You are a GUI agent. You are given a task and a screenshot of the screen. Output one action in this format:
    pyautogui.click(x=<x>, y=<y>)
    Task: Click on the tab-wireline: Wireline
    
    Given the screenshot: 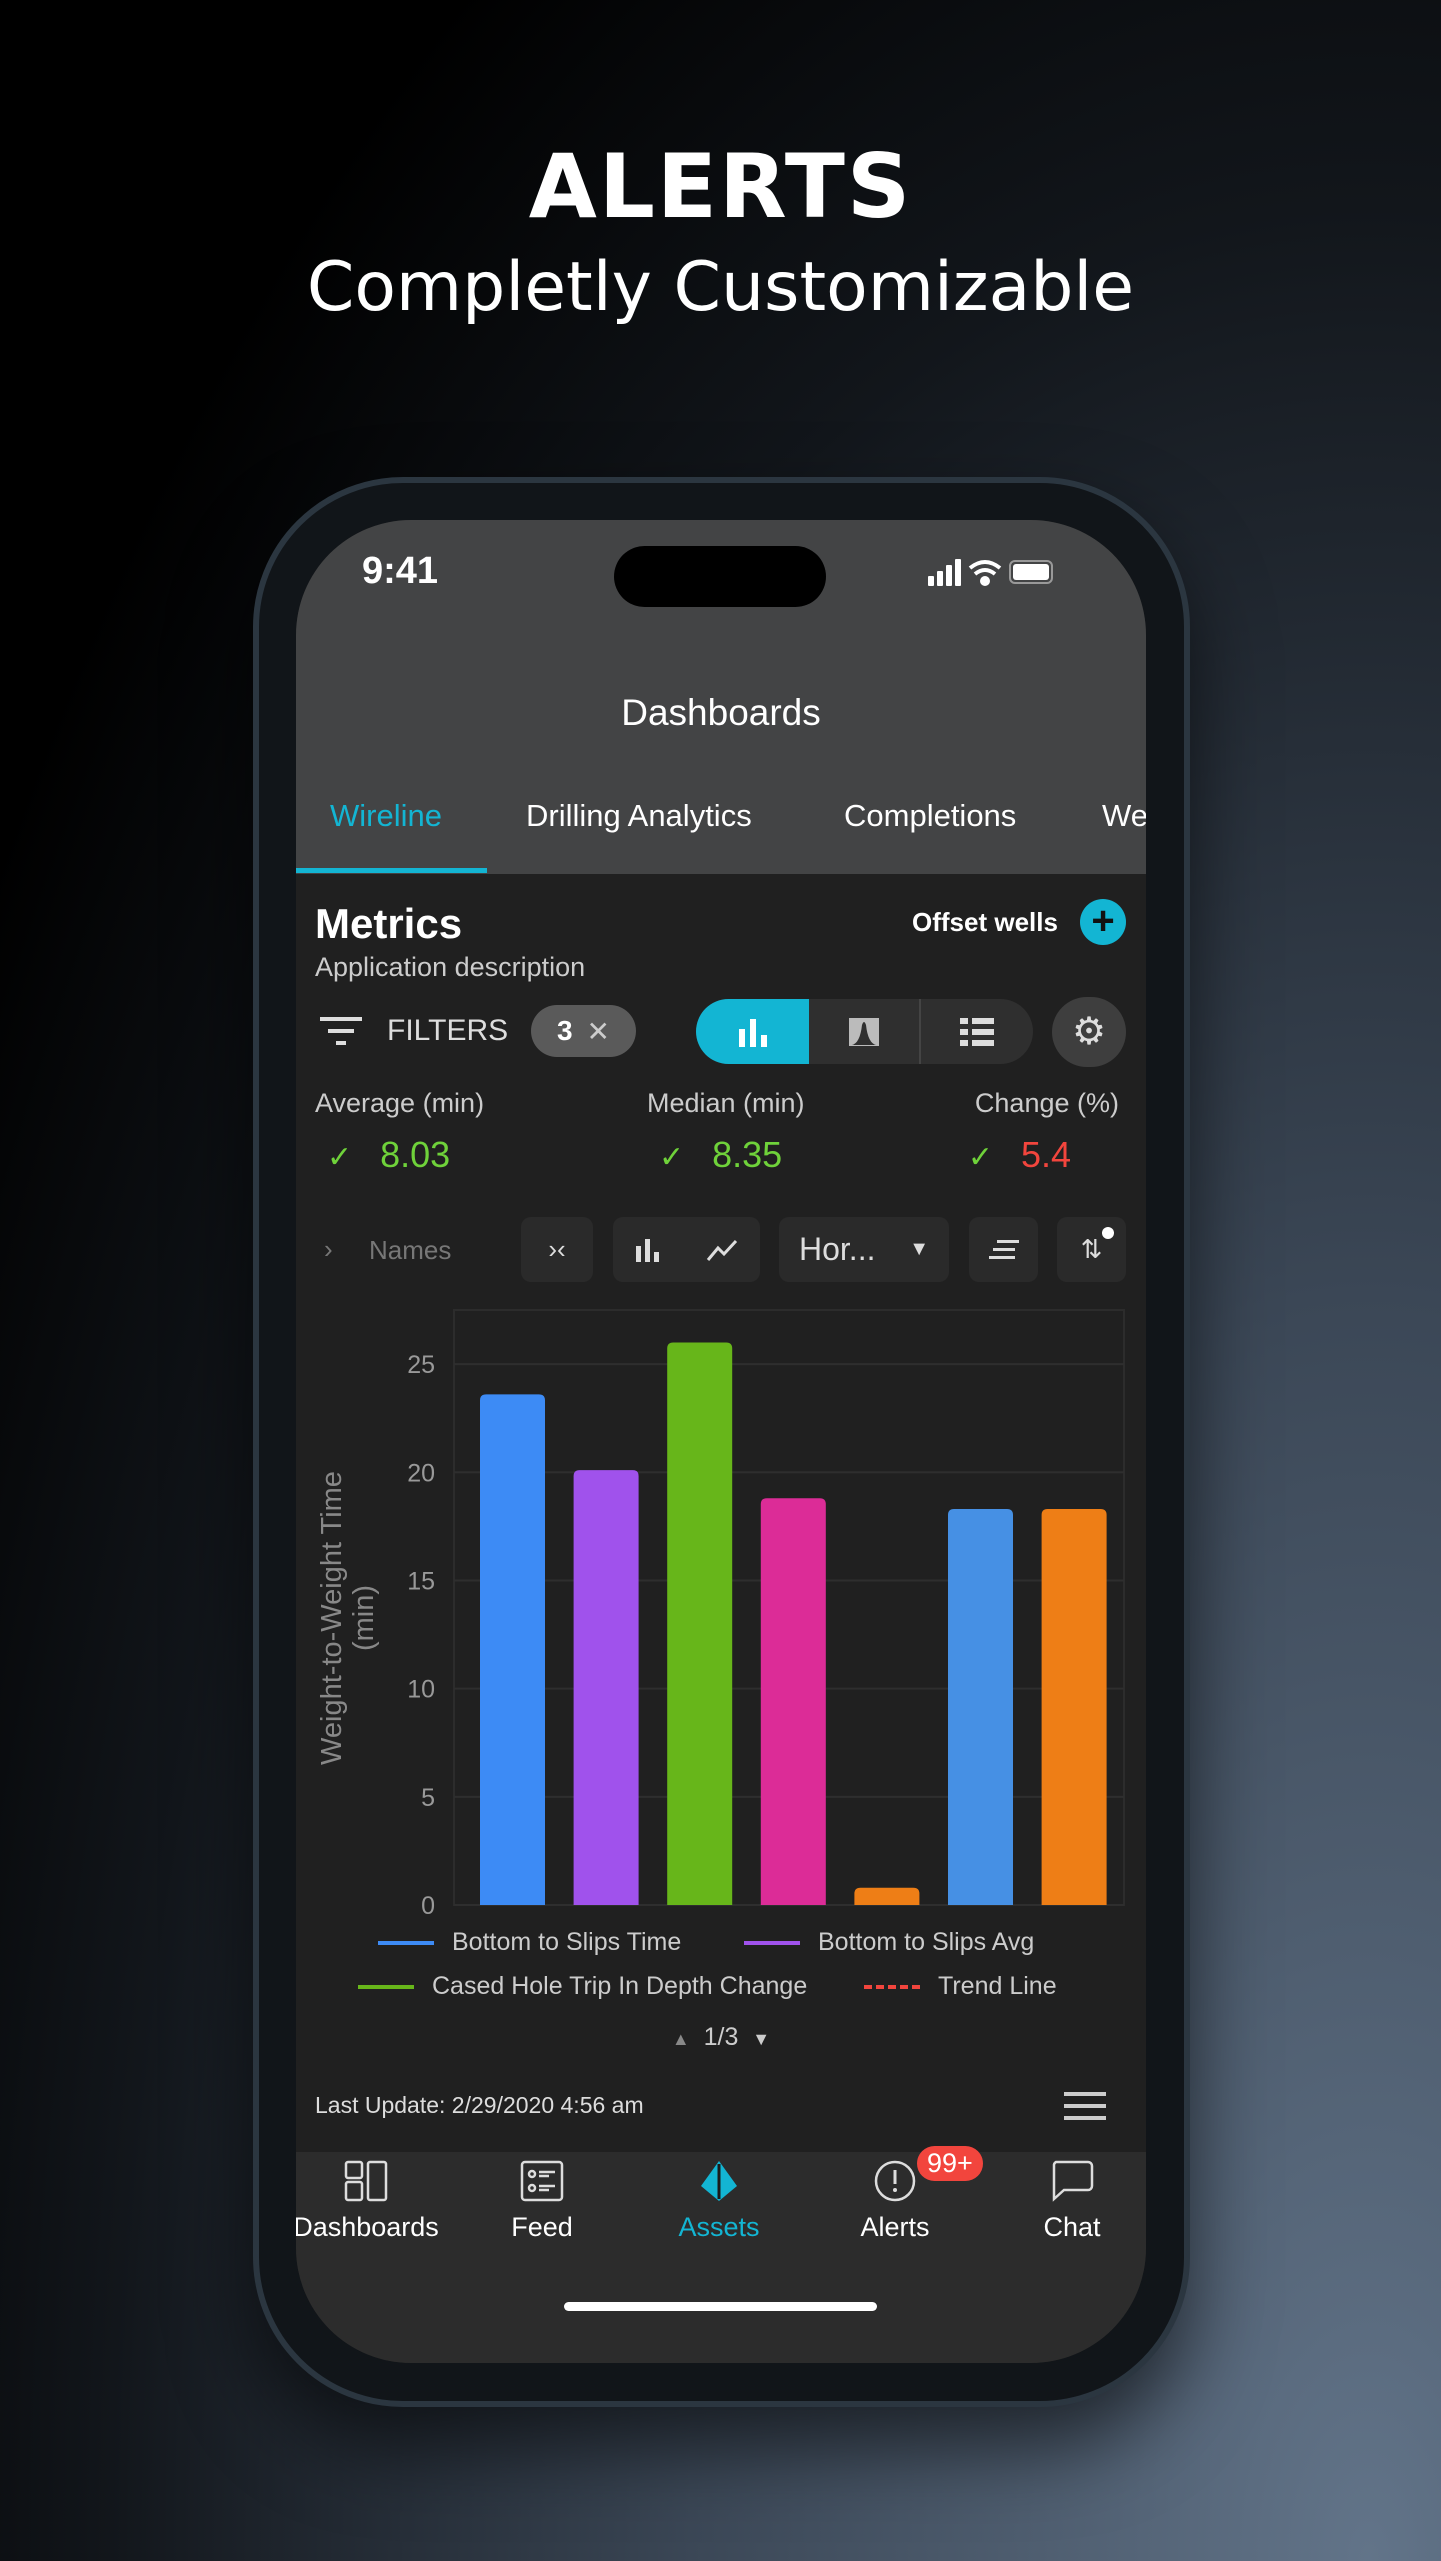 What is the action you would take?
    pyautogui.click(x=386, y=816)
    